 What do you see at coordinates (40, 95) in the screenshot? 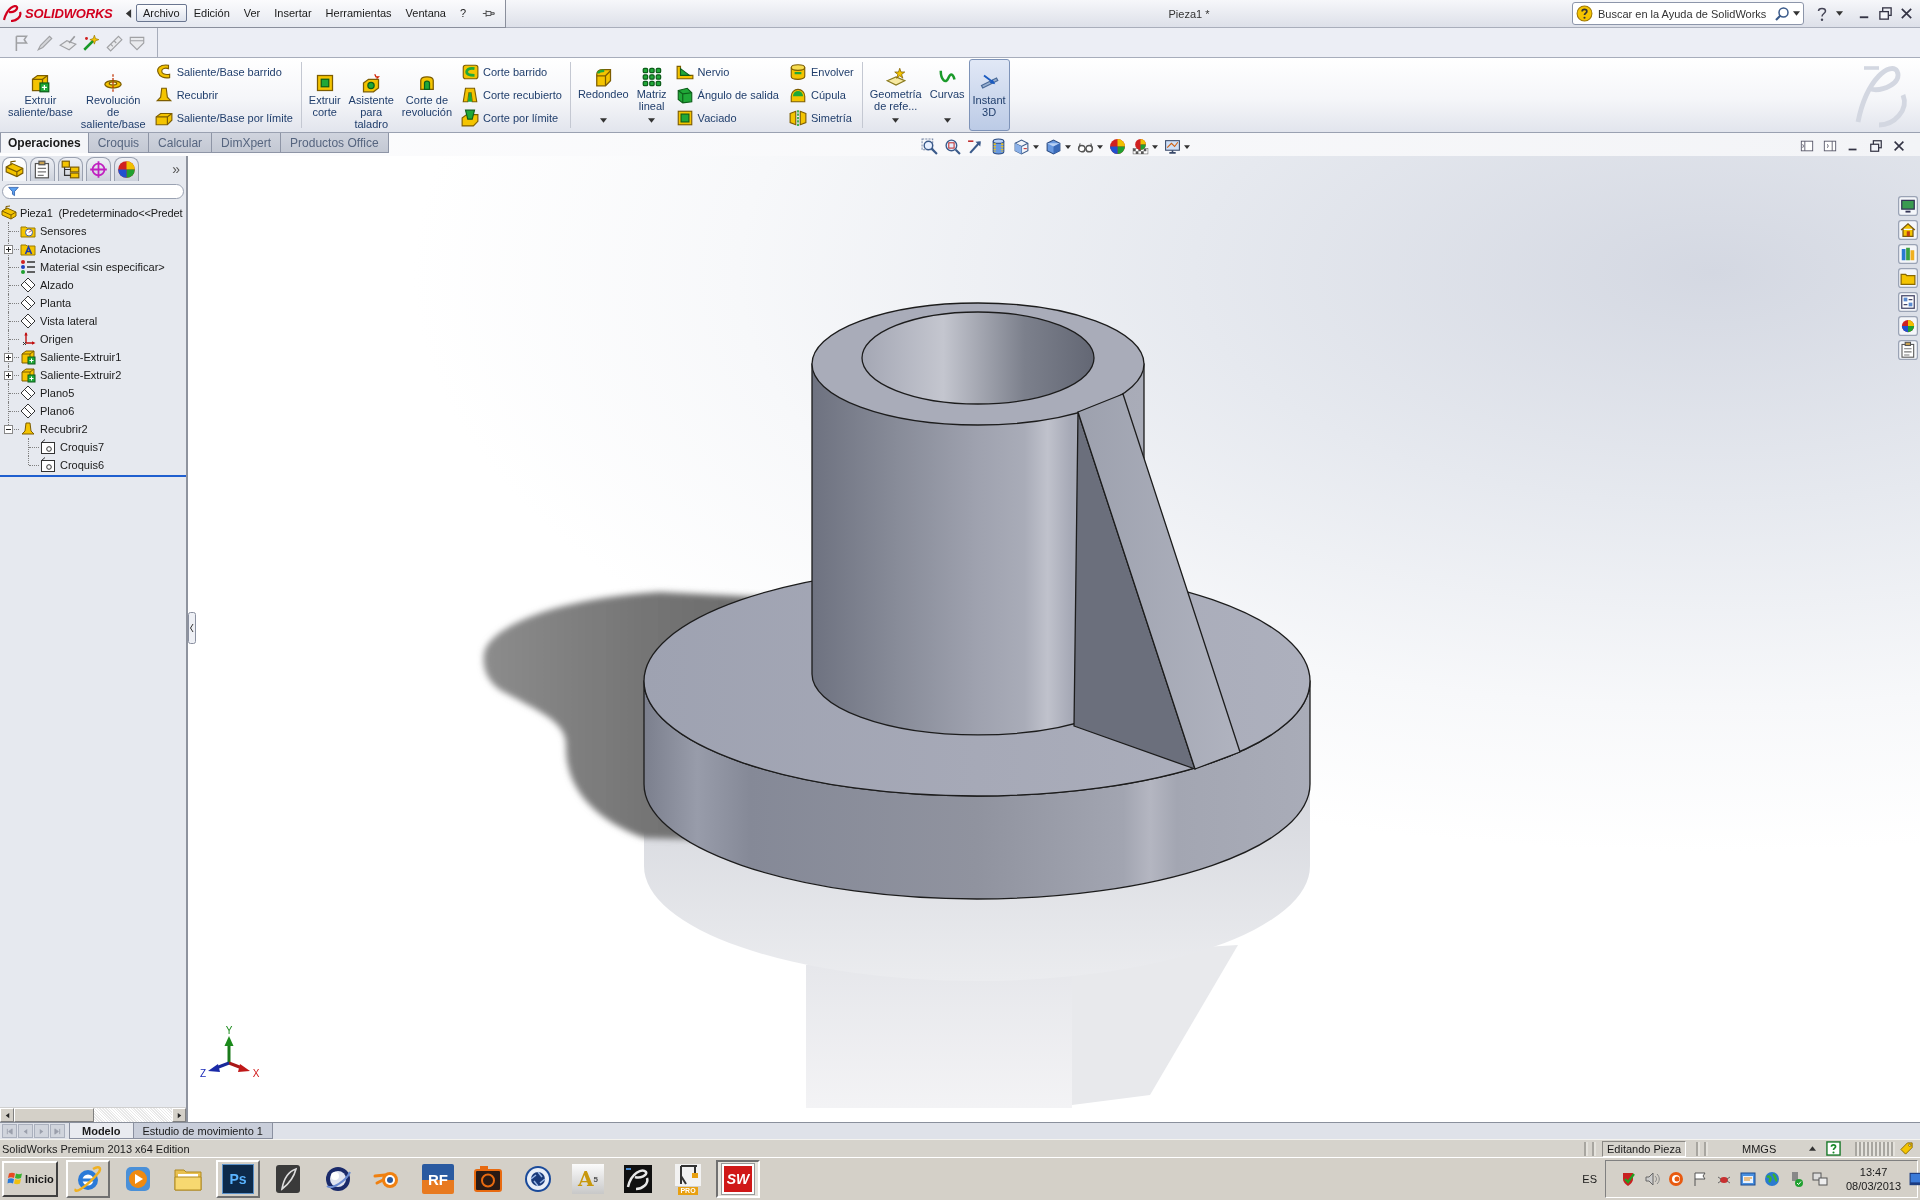
I see `ribbon-button: Extruir saliente/base` at bounding box center [40, 95].